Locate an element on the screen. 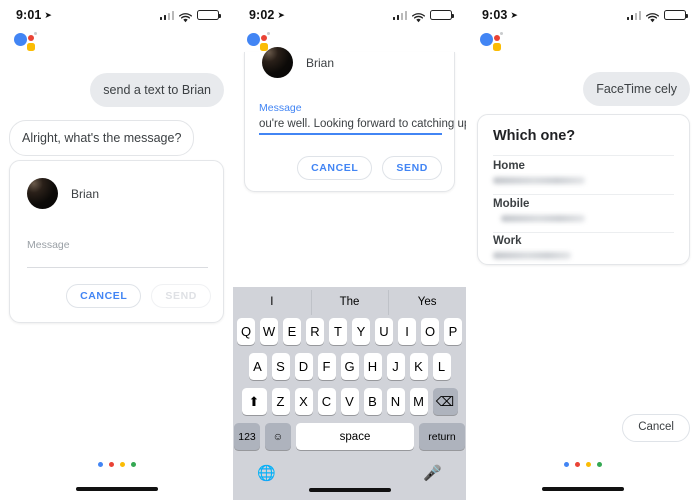 This screenshot has width=700, height=500. card-action-row: CANCEL SEND is located at coordinates (369, 167).